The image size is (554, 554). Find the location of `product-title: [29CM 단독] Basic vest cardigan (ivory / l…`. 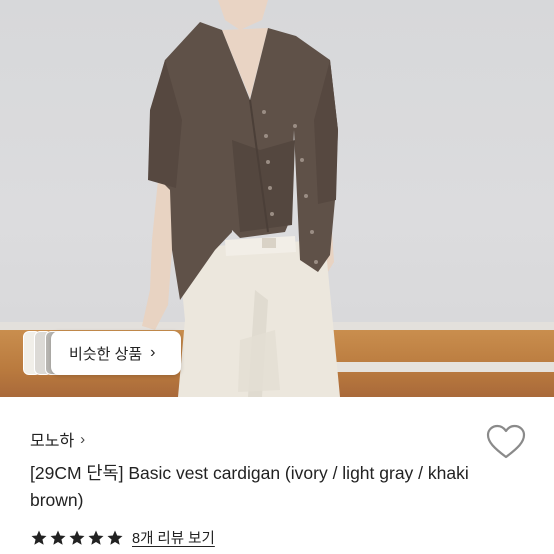

product-title: [29CM 단독] Basic vest cardigan (ivory / l… is located at coordinates (249, 486).